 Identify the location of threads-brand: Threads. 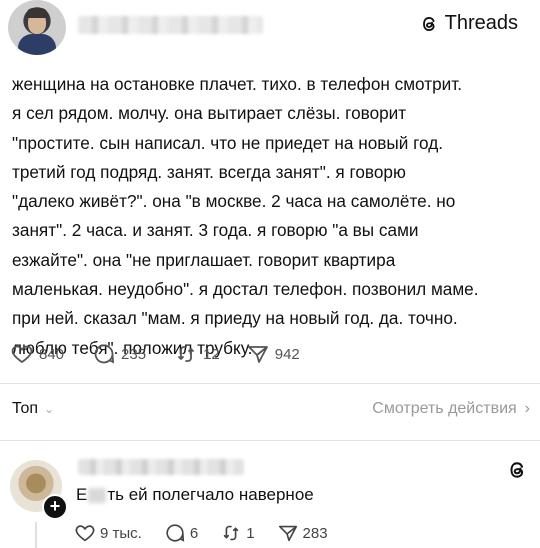
(468, 23).